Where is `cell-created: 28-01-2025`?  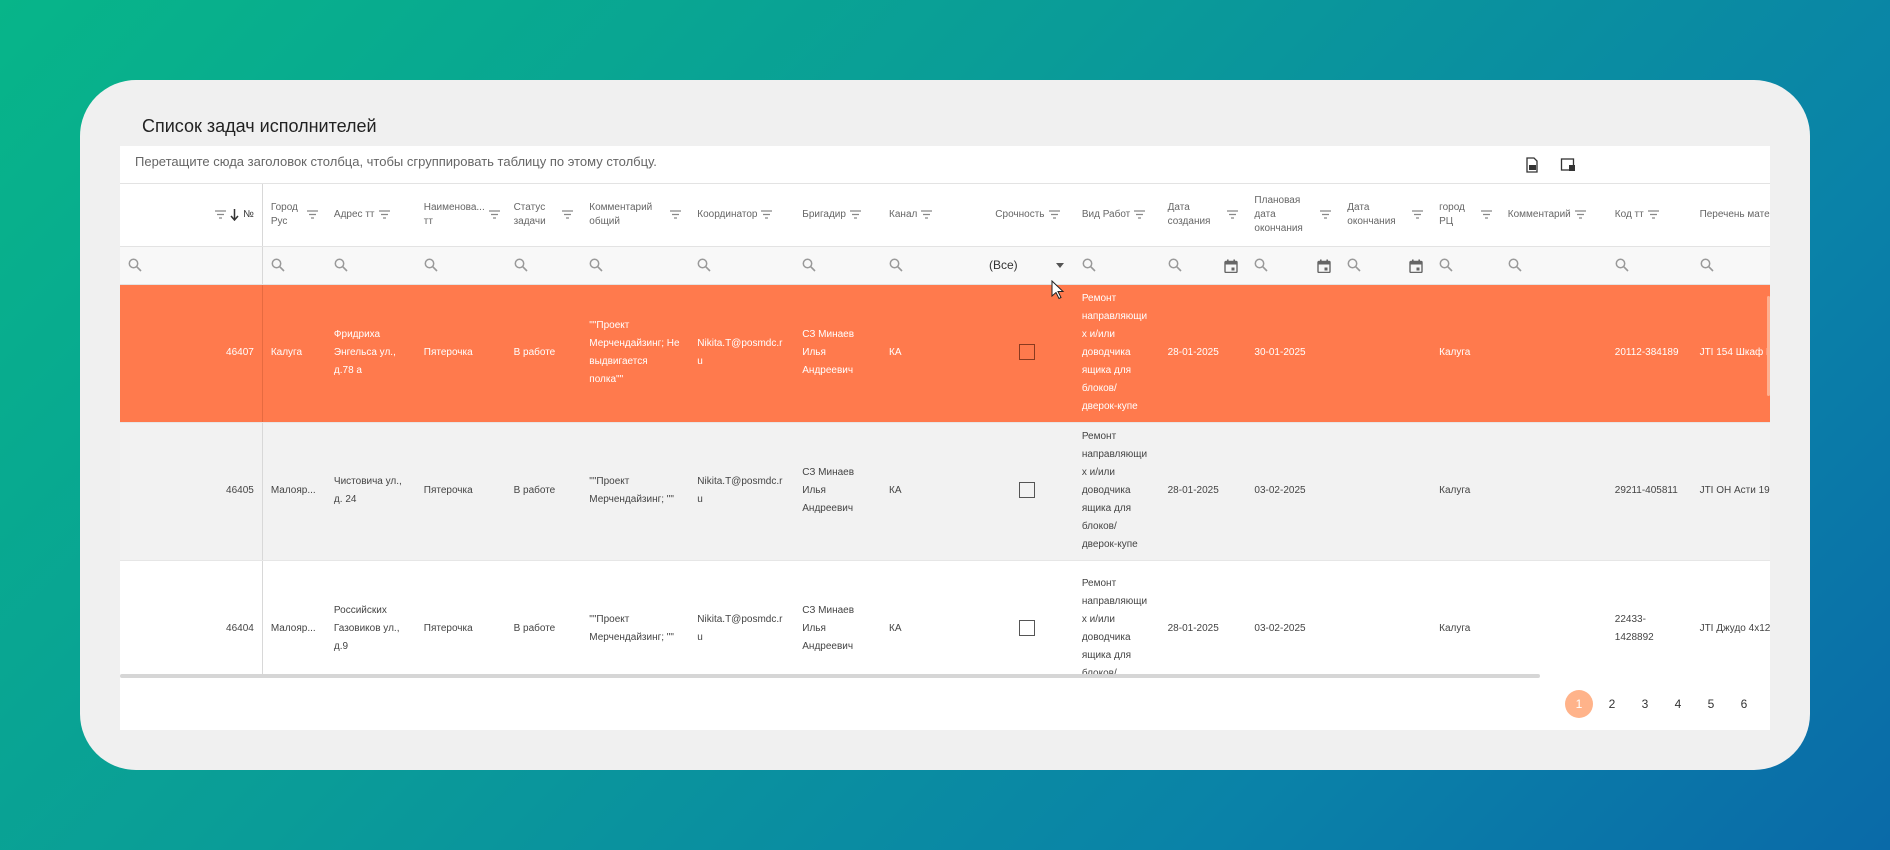
cell-created: 28-01-2025 is located at coordinates (1203, 491).